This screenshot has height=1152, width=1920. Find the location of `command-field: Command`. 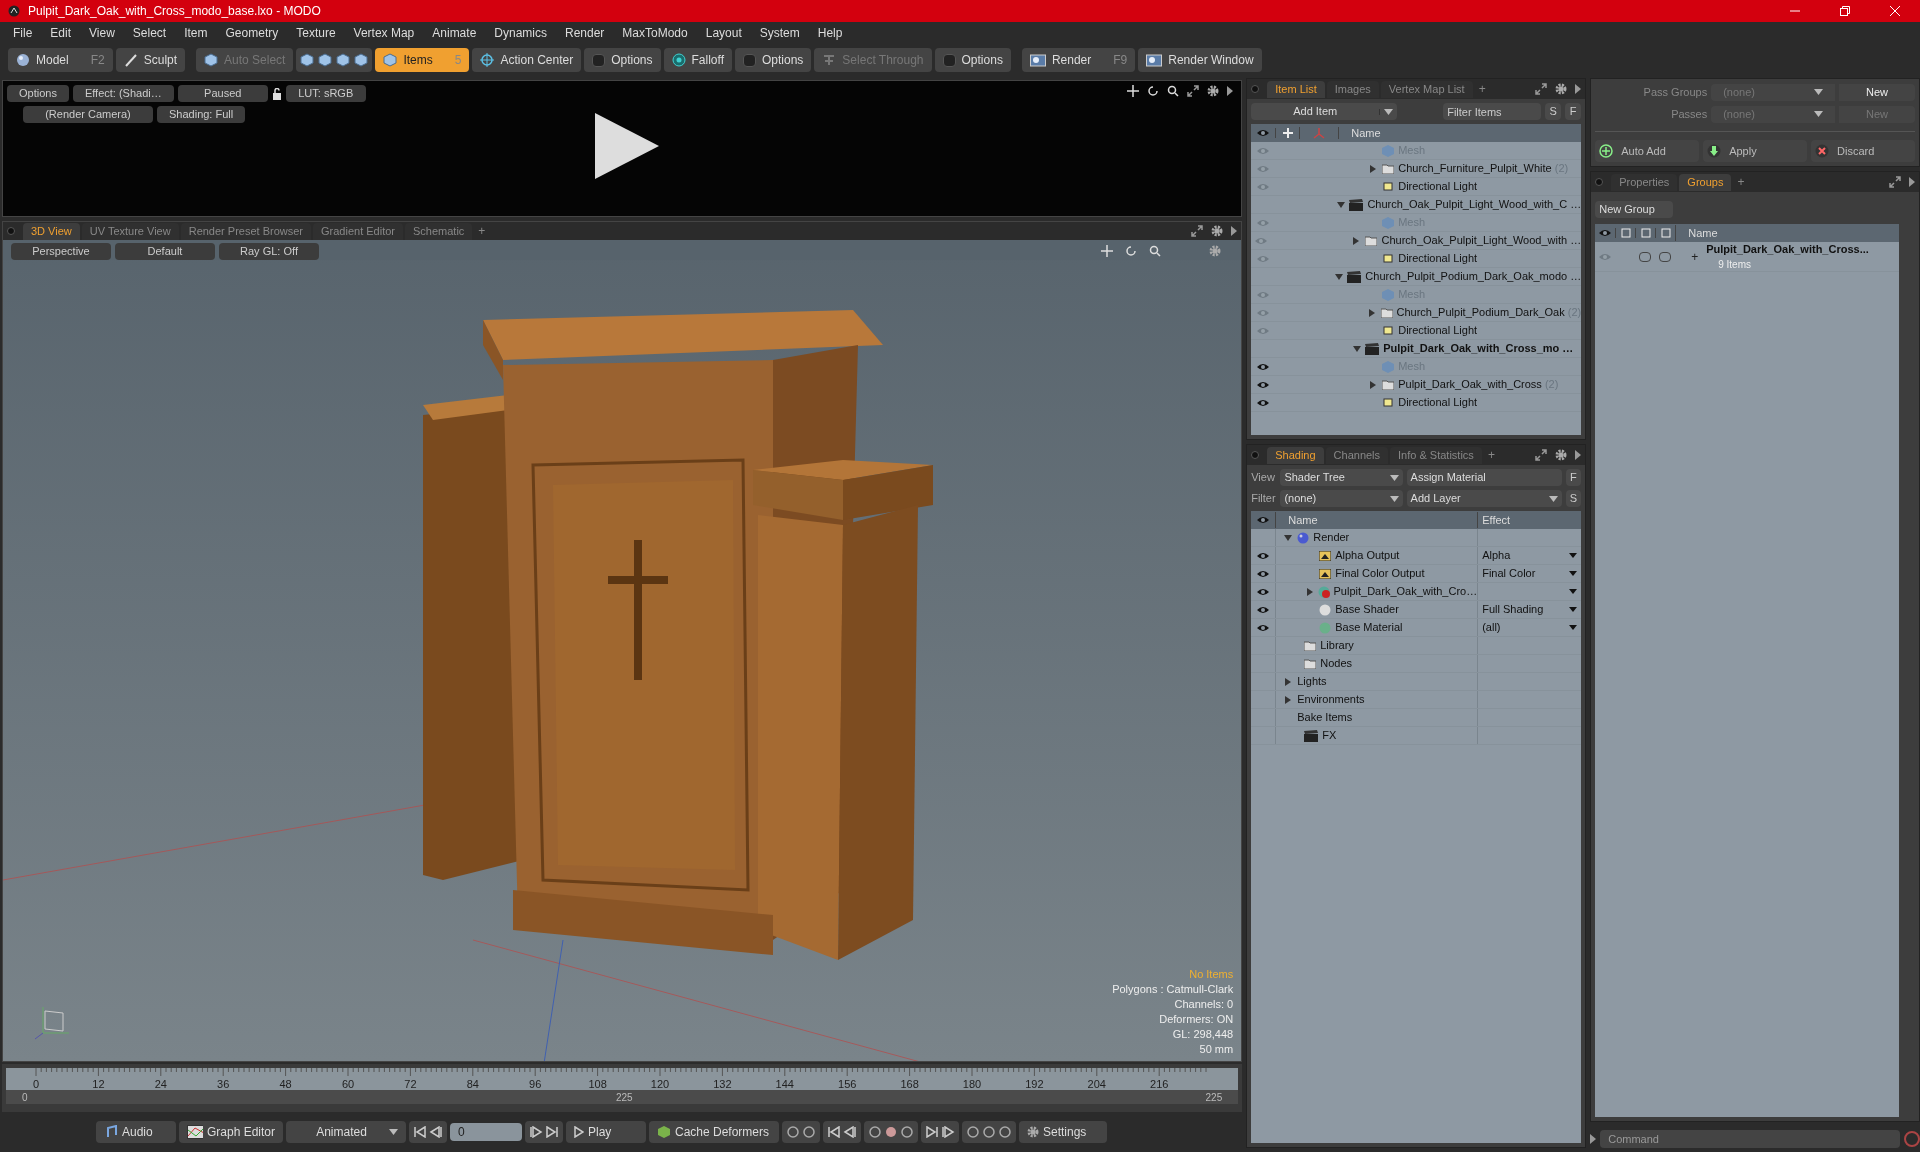

command-field: Command is located at coordinates (1750, 1139).